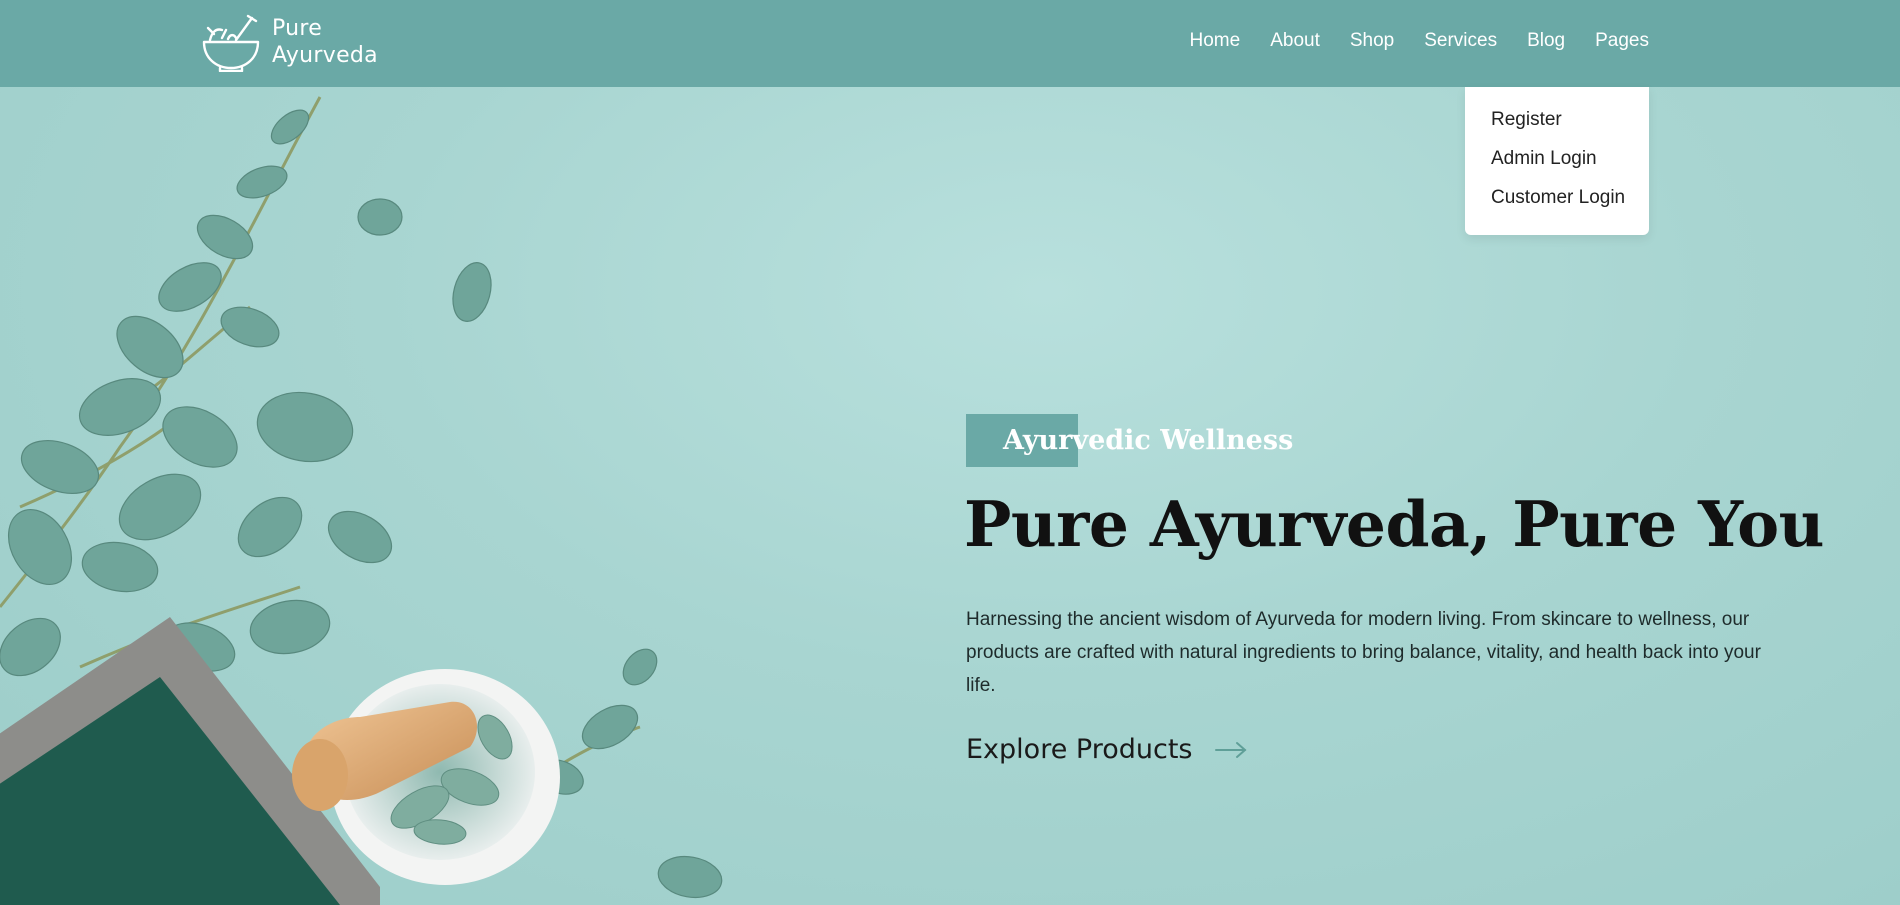  What do you see at coordinates (1404, 41) in the screenshot?
I see `main-nav: Home About Shop Services Blog Pages` at bounding box center [1404, 41].